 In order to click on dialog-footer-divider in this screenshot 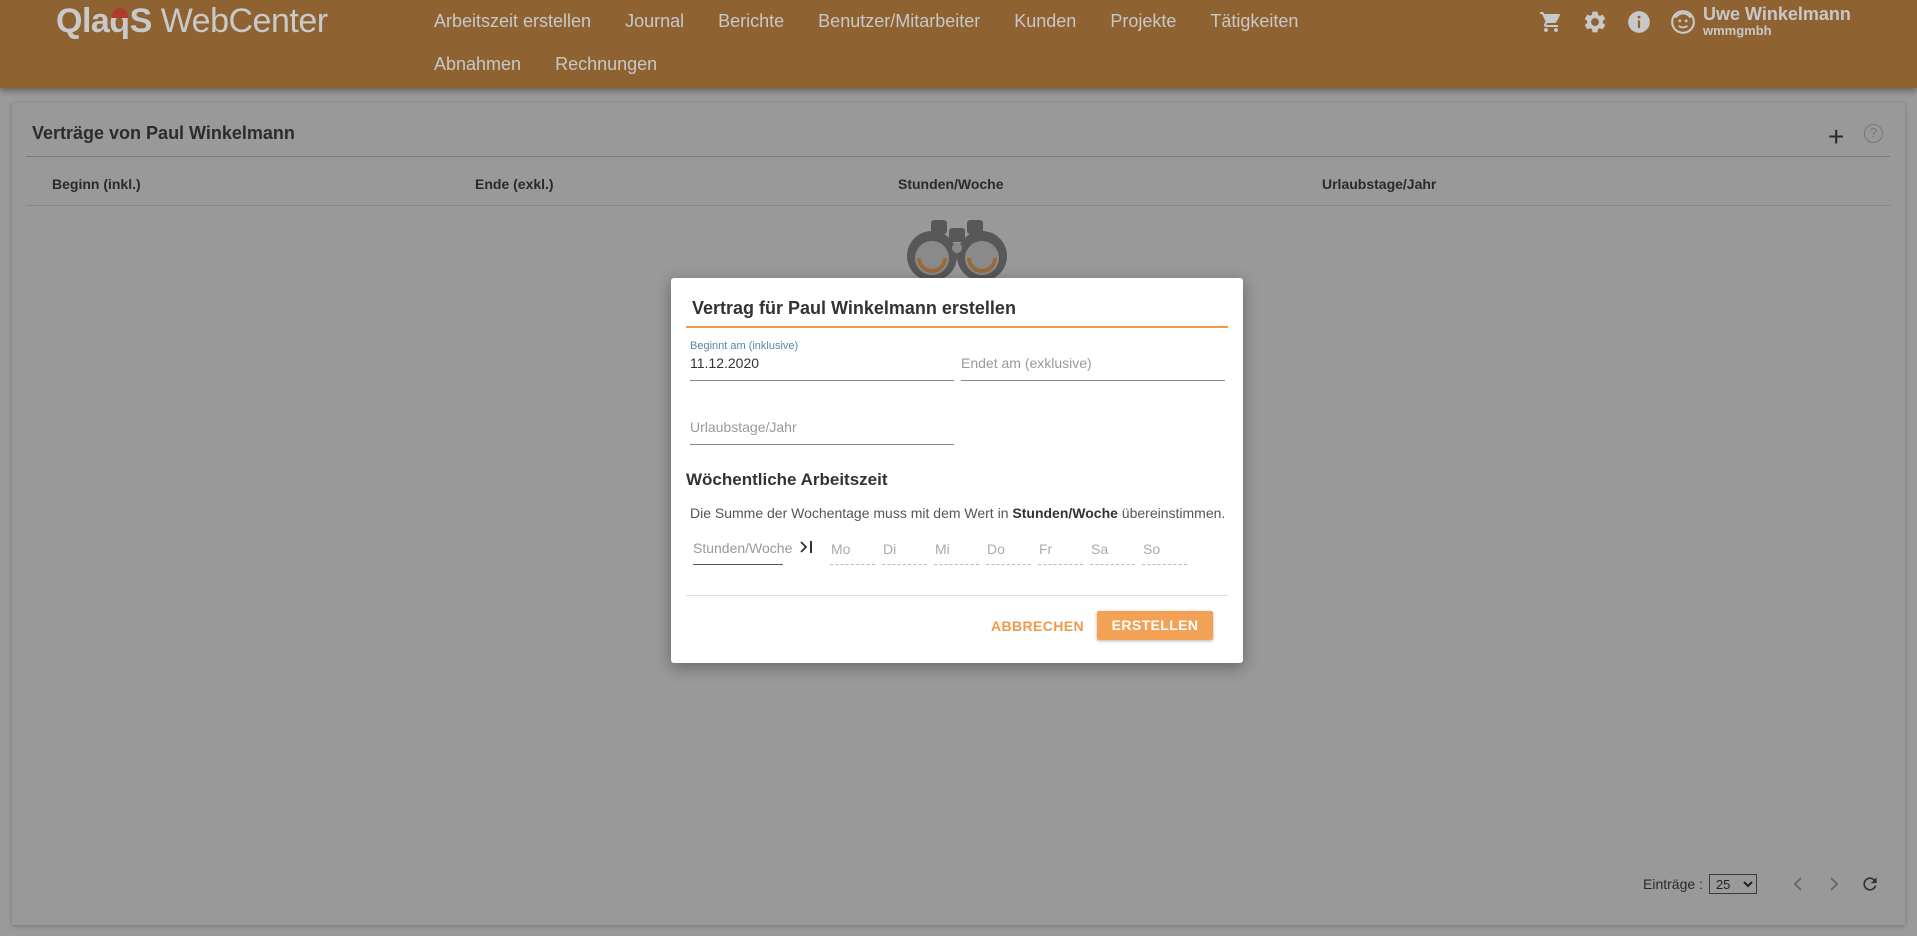, I will do `click(957, 595)`.